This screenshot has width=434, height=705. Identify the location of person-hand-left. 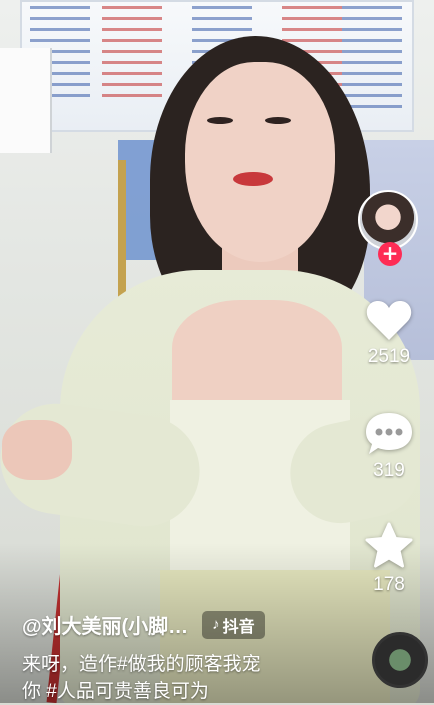
(37, 450).